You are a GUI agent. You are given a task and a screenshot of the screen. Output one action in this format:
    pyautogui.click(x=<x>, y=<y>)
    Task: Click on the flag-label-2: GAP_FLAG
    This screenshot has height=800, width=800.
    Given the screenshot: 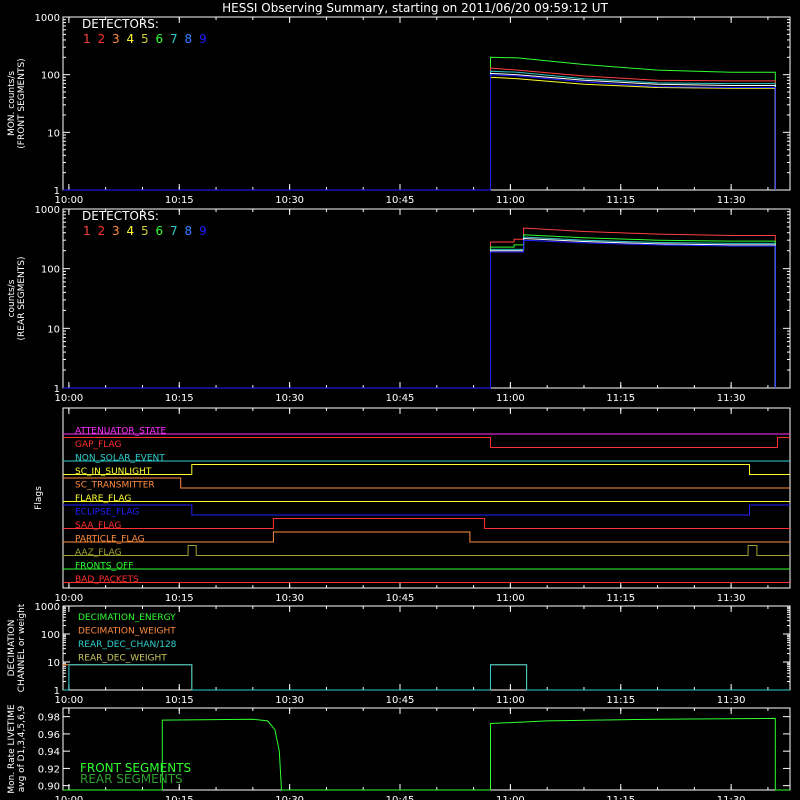 What is the action you would take?
    pyautogui.click(x=98, y=445)
    